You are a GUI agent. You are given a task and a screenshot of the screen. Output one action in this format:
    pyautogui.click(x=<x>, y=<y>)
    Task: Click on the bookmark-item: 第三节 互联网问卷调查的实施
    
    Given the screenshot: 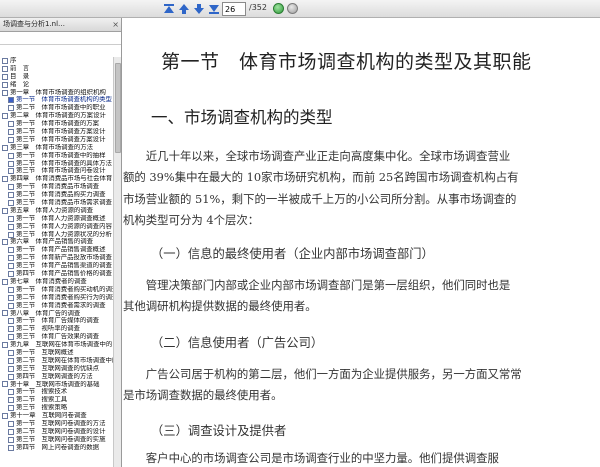 What is the action you would take?
    pyautogui.click(x=57, y=440)
    